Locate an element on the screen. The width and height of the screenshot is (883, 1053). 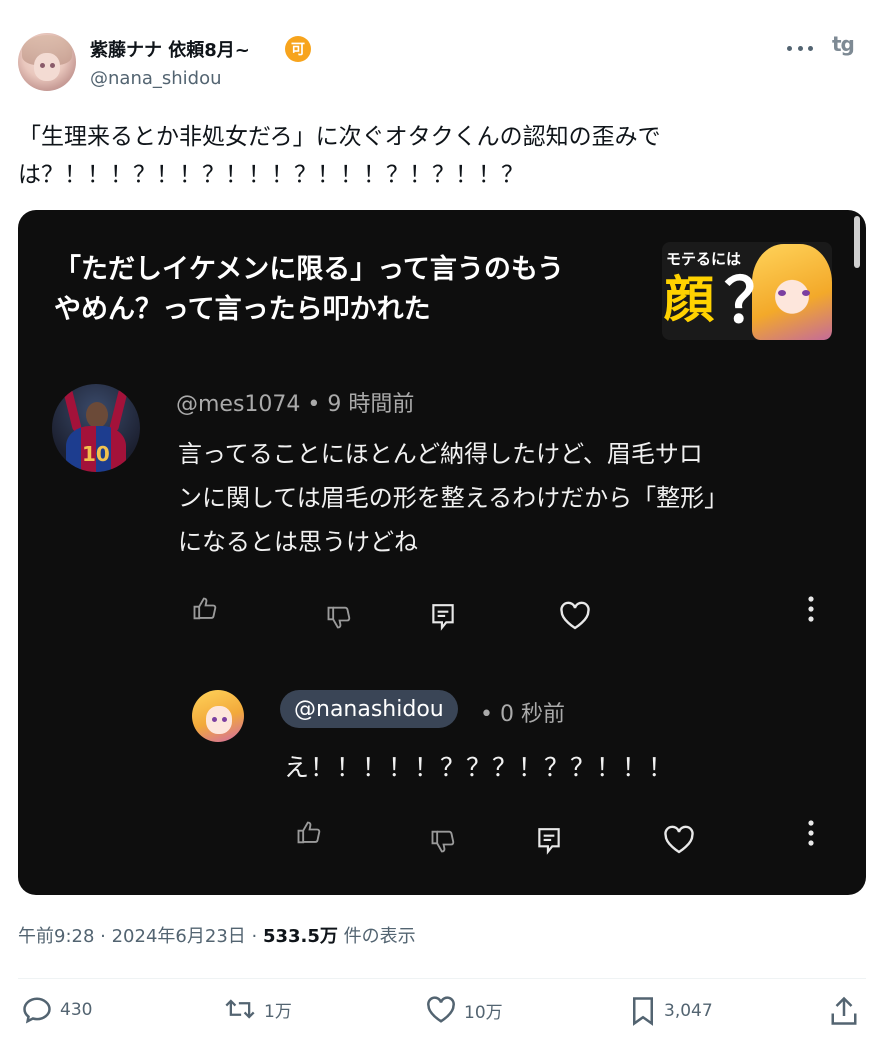
tweet-timestamp: 午前9:28 · 2024年6月23日 · 533.5万 件の表示 is located at coordinates (217, 935).